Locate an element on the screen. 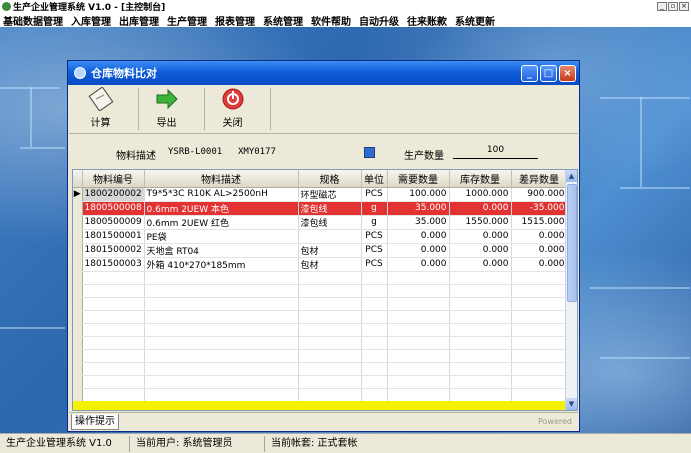  app-window-controls: _ ▫ × is located at coordinates (673, 6).